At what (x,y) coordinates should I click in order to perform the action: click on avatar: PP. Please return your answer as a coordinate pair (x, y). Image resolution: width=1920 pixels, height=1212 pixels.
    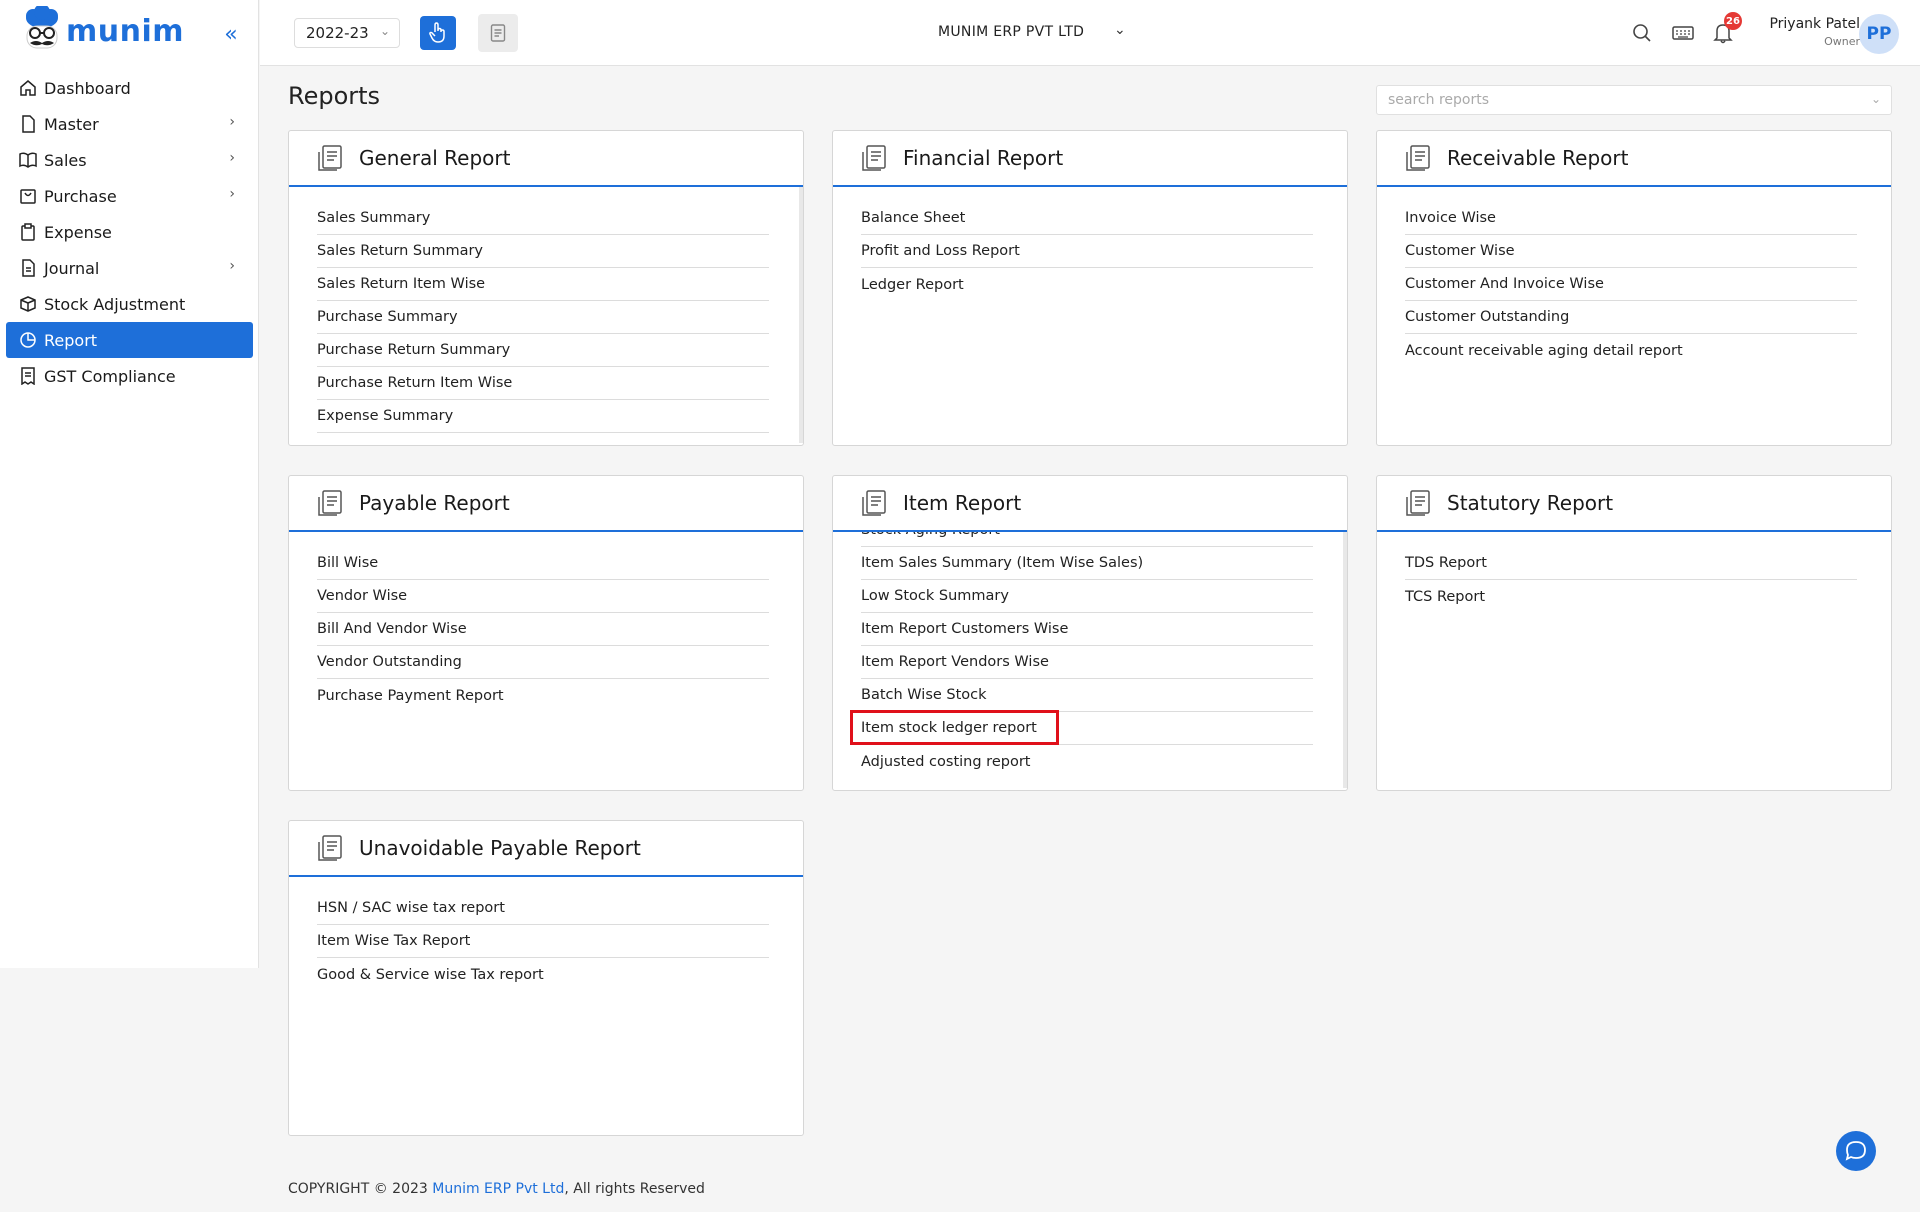
    Looking at the image, I should click on (1879, 34).